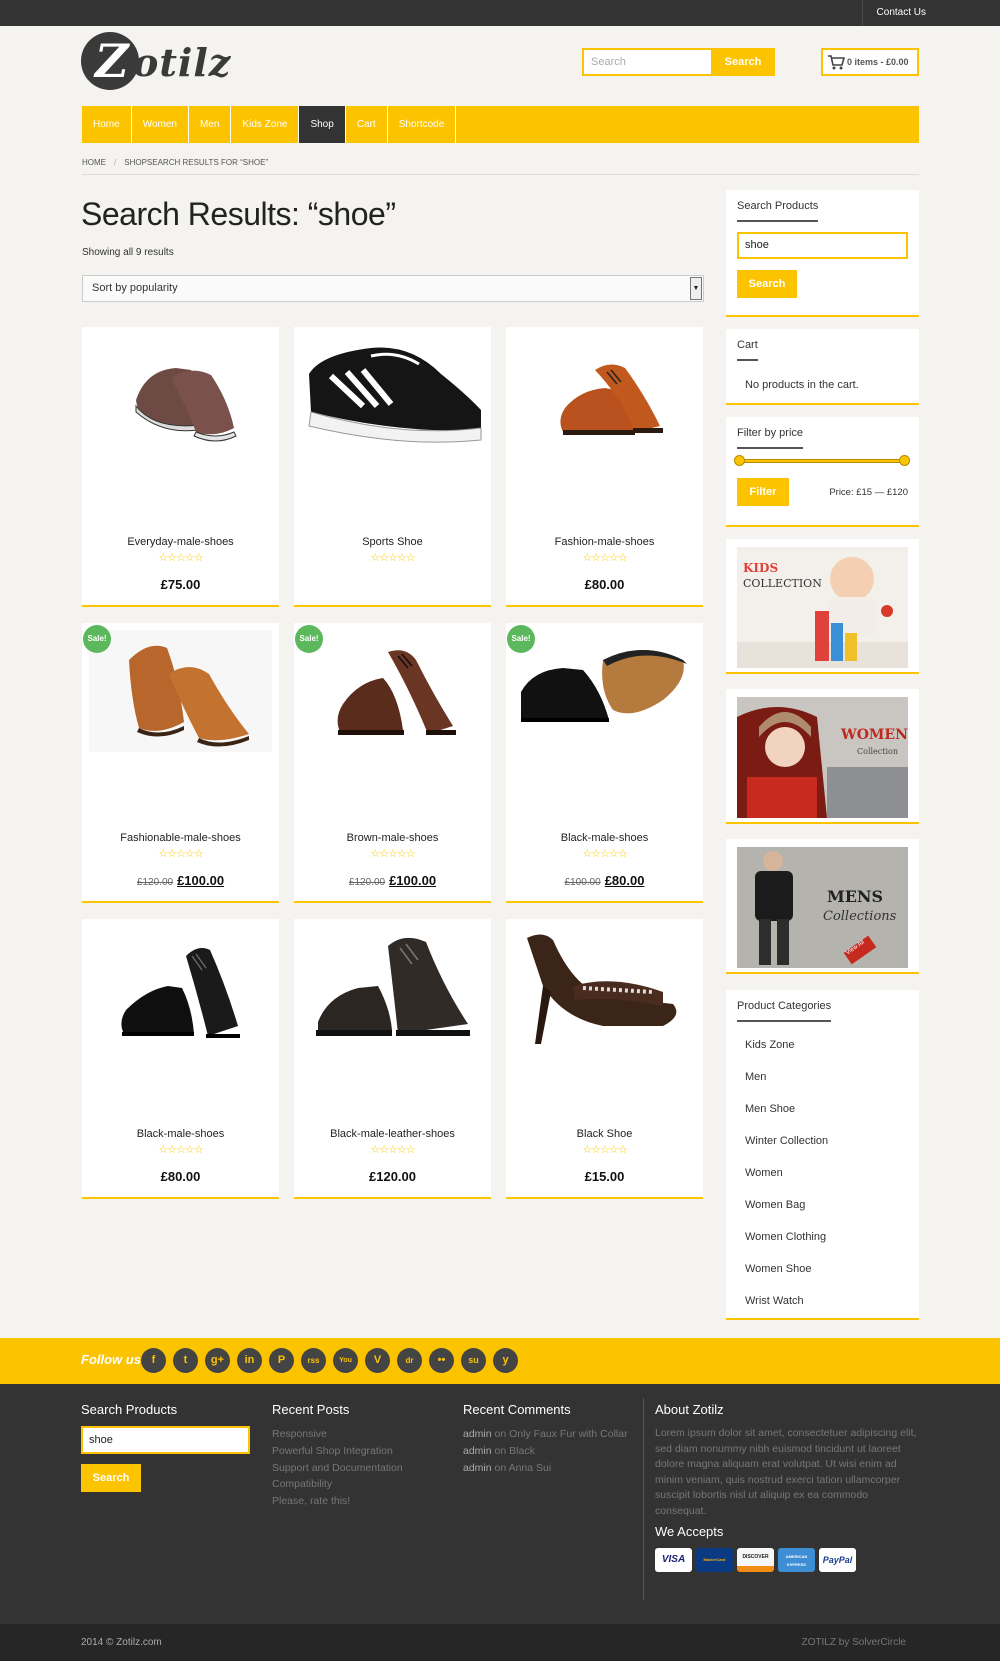 This screenshot has width=1000, height=1661. Describe the element at coordinates (604, 1134) in the screenshot. I see `product-name: Black Shoe` at that location.